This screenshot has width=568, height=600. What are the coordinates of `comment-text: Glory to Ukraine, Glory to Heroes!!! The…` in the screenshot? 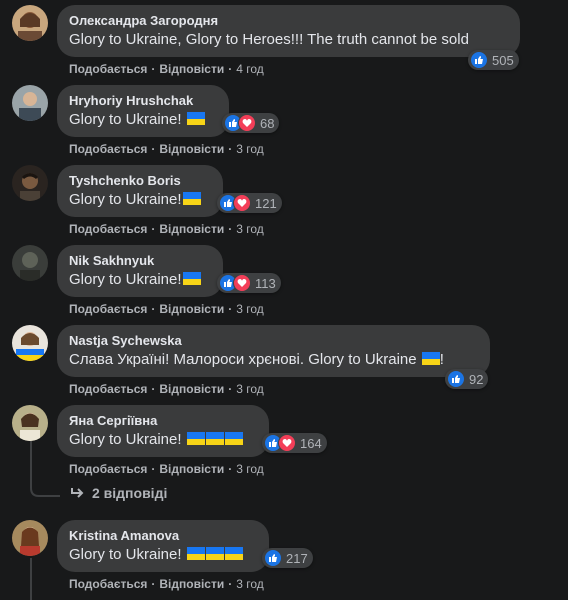 It's located at (269, 39).